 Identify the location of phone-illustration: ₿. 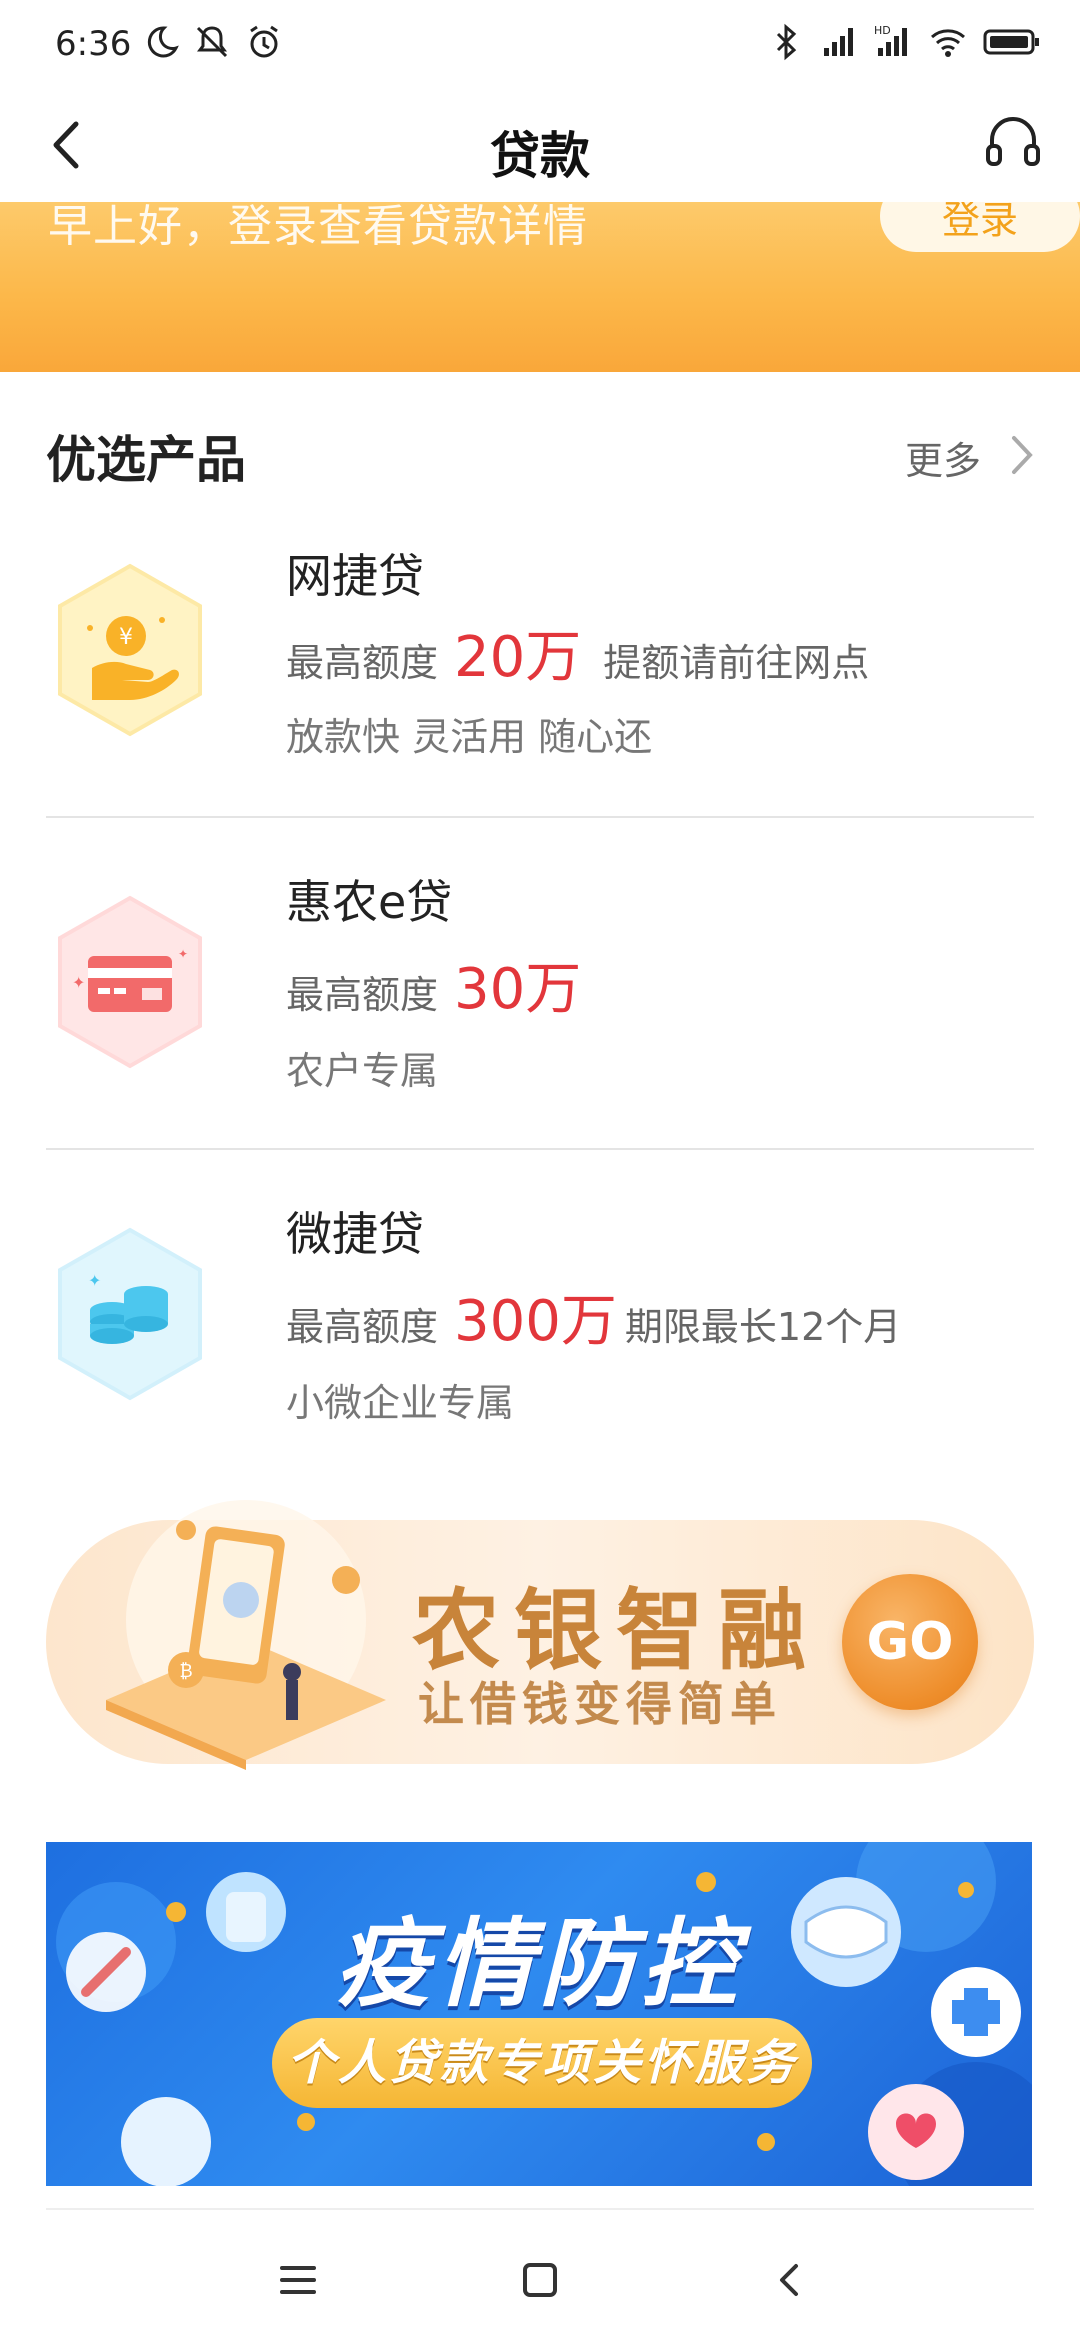
(246, 1635).